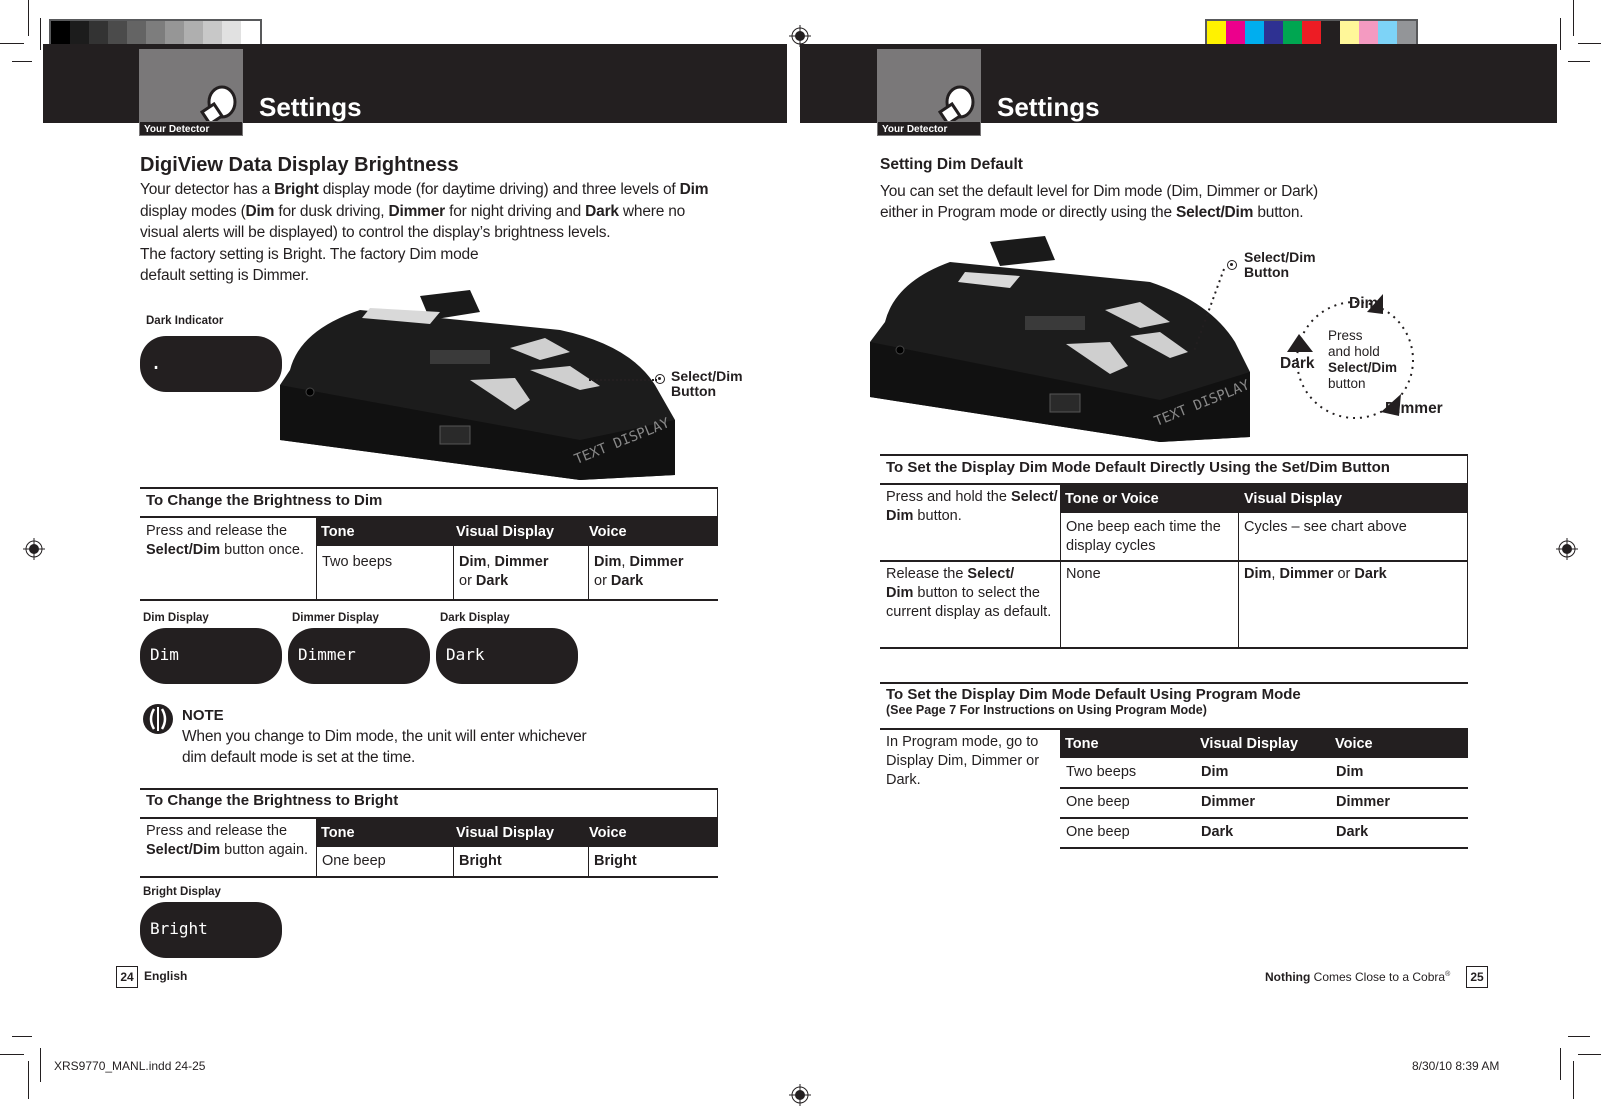  Describe the element at coordinates (158, 719) in the screenshot. I see `note-icon` at that location.